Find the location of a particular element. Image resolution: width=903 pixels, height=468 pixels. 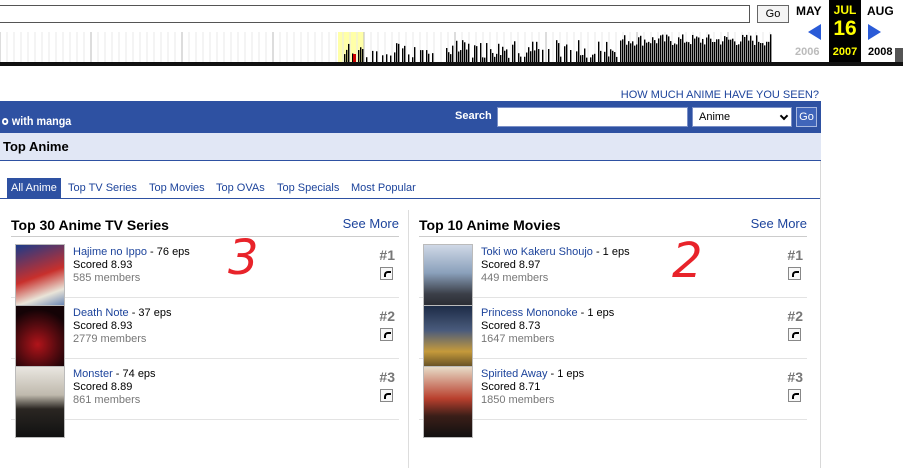

wayback-current-day: 16 is located at coordinates (845, 28).